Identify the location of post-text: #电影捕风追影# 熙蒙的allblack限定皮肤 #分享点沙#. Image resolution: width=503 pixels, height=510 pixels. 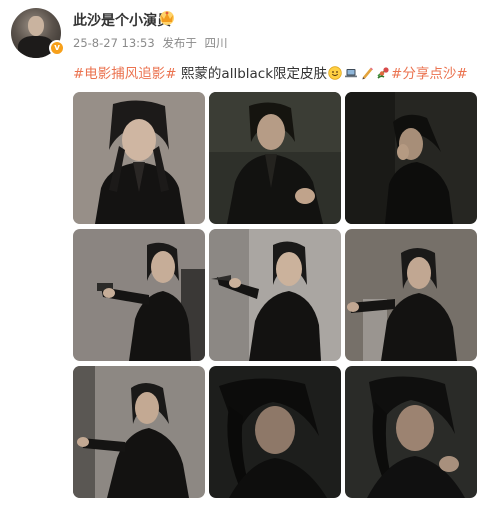
(288, 72).